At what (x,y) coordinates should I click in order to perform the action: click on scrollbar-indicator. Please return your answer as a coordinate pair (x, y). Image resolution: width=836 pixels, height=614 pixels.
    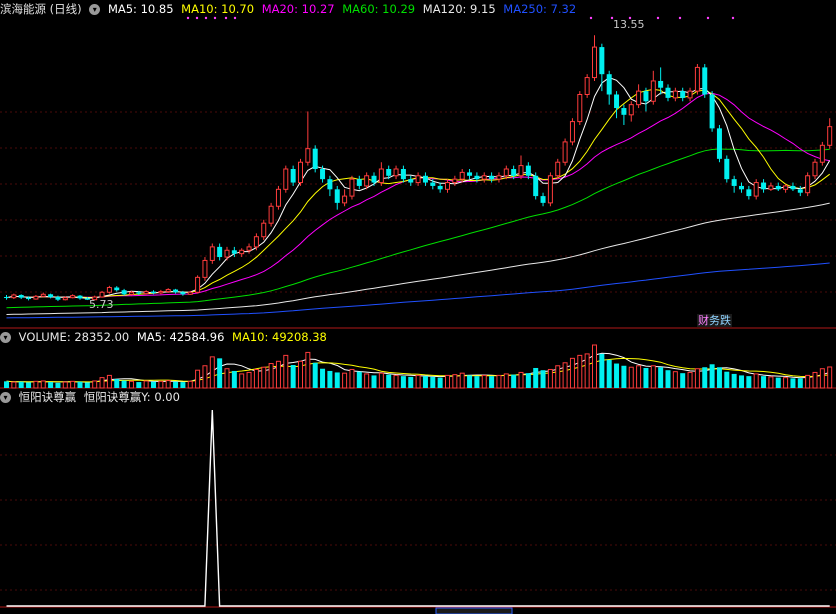
    Looking at the image, I should click on (474, 610).